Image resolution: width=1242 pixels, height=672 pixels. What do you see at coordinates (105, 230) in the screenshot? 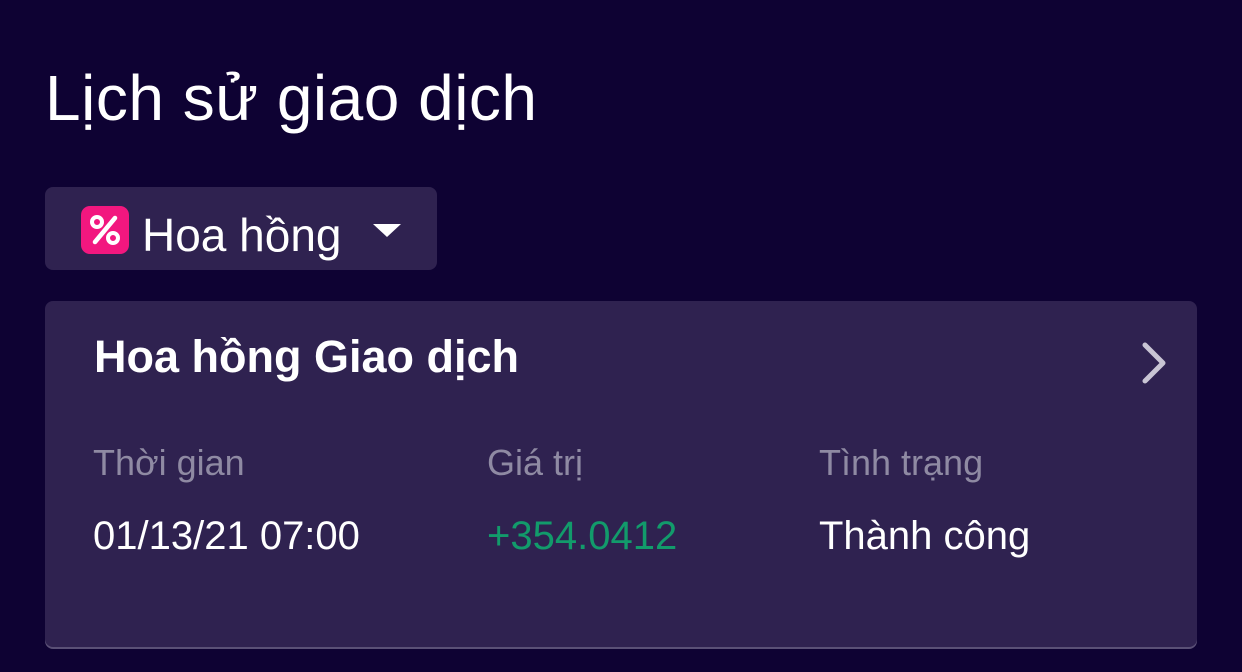
I see `percent-icon` at bounding box center [105, 230].